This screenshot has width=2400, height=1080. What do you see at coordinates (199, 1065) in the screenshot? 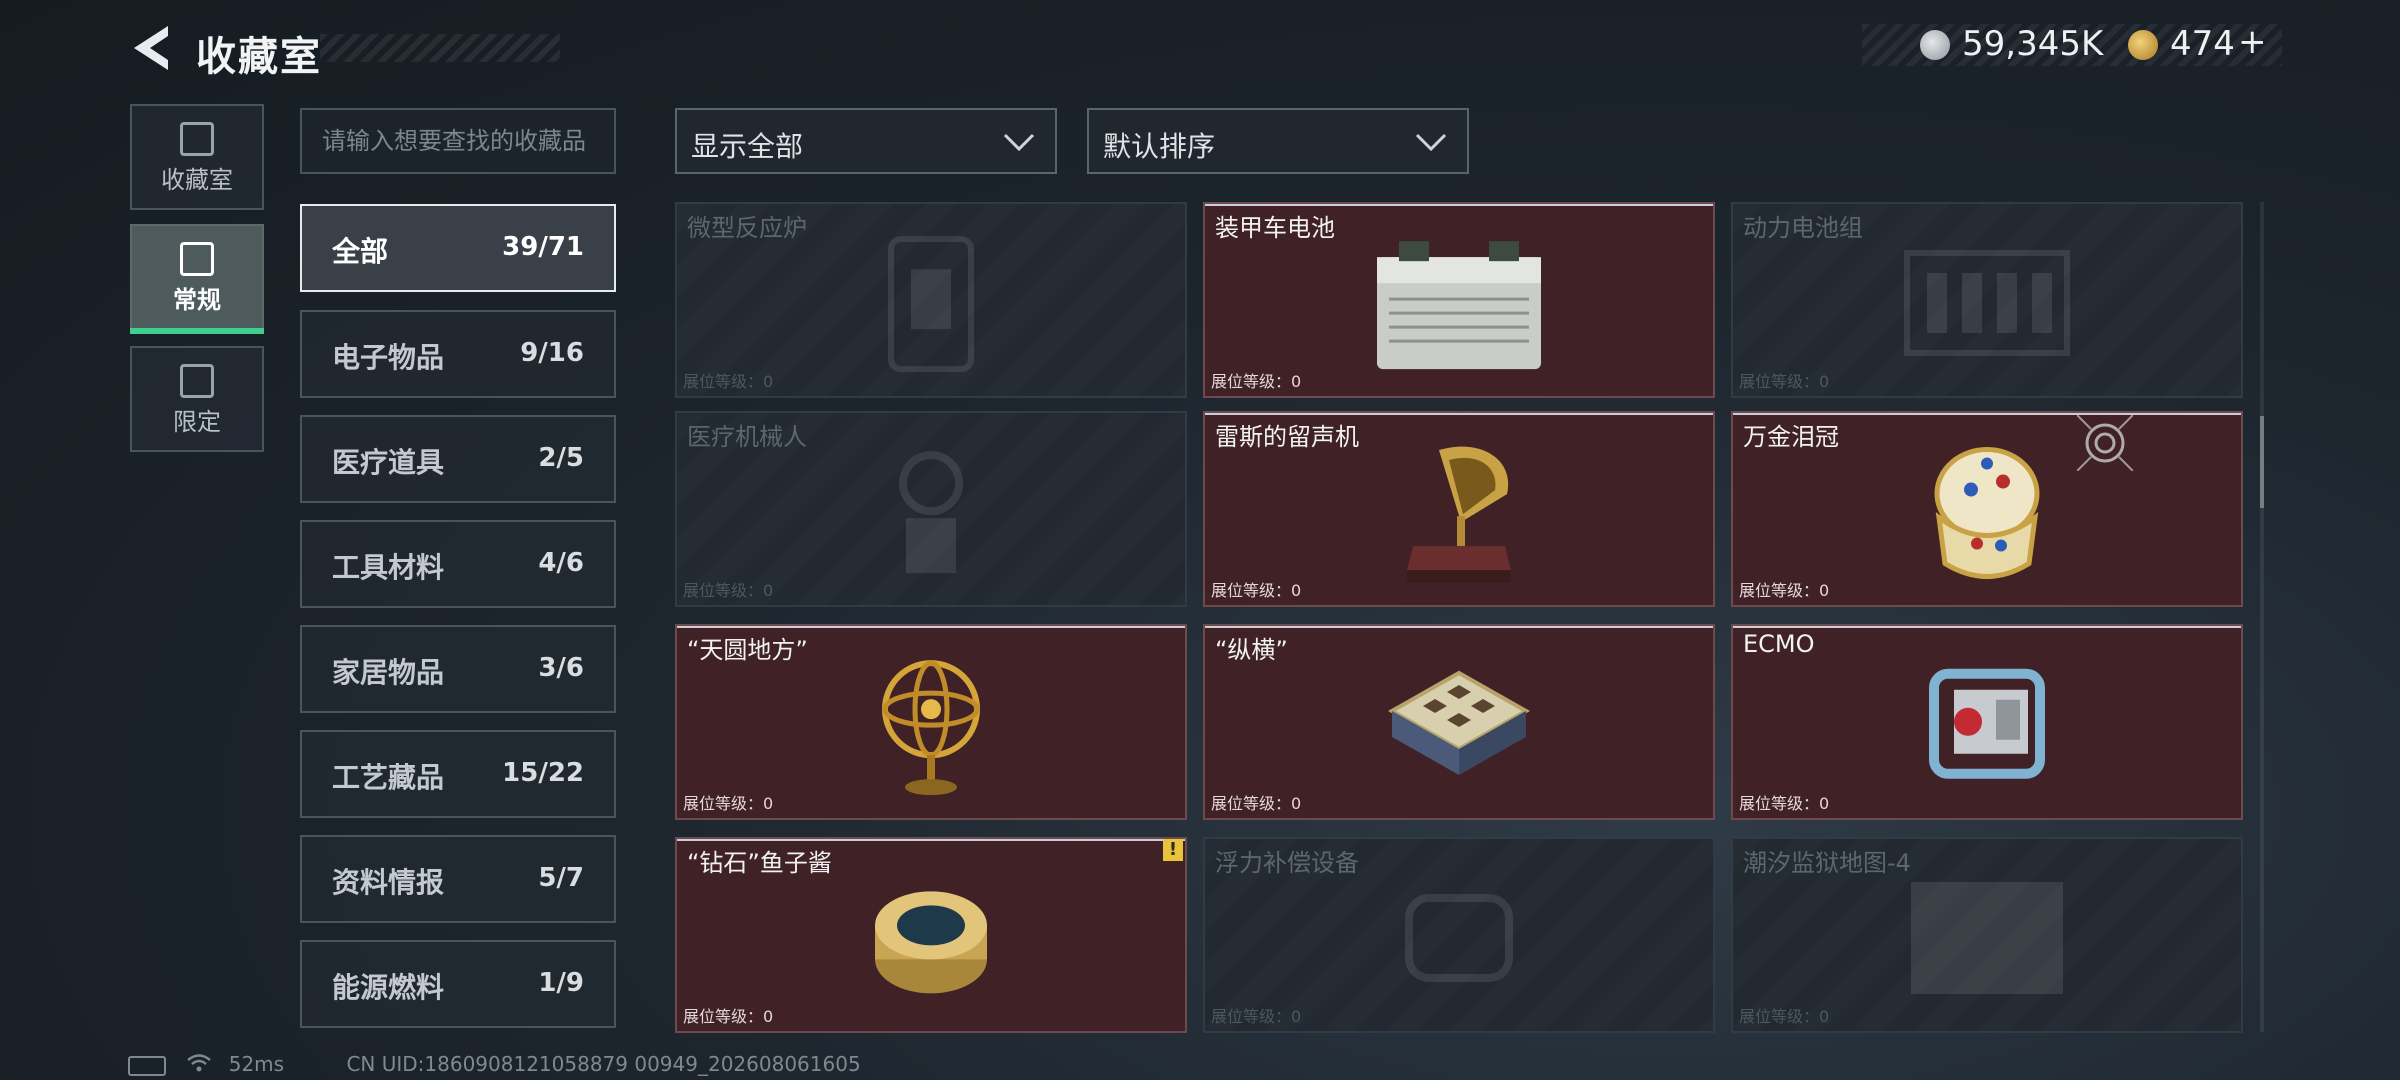
I see `wifi-icon` at bounding box center [199, 1065].